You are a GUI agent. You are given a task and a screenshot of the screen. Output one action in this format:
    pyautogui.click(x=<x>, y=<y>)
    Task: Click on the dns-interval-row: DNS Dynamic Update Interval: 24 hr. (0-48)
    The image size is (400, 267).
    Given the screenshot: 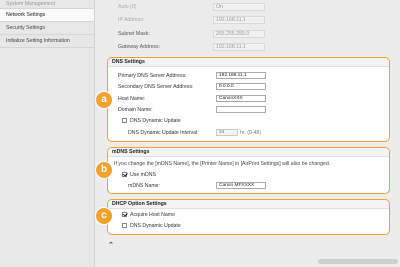 What is the action you would take?
    pyautogui.click(x=194, y=133)
    